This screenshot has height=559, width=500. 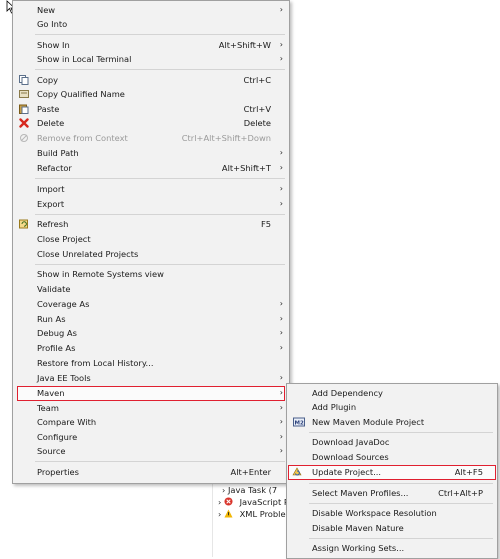 What do you see at coordinates (368, 422) in the screenshot?
I see `menu-item-label: New Maven Module Project` at bounding box center [368, 422].